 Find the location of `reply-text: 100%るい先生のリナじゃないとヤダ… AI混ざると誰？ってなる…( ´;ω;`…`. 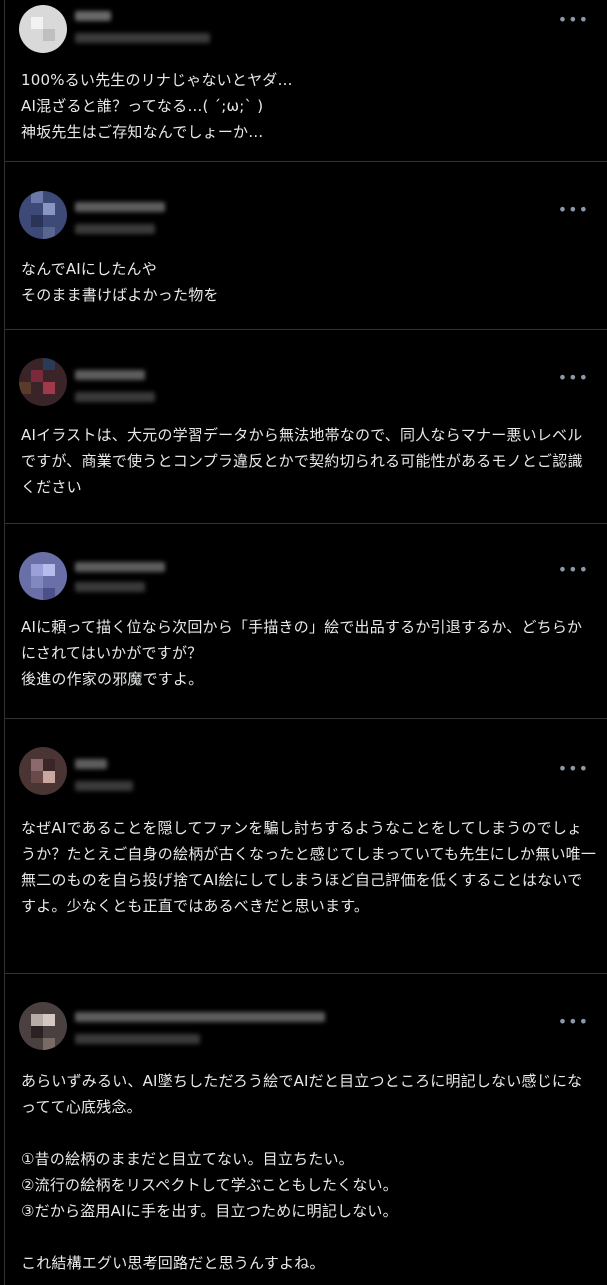

reply-text: 100%るい先生のリナじゃないとヤダ… AI混ざると誰？ってなる…( ´;ω;`… is located at coordinates (157, 106).